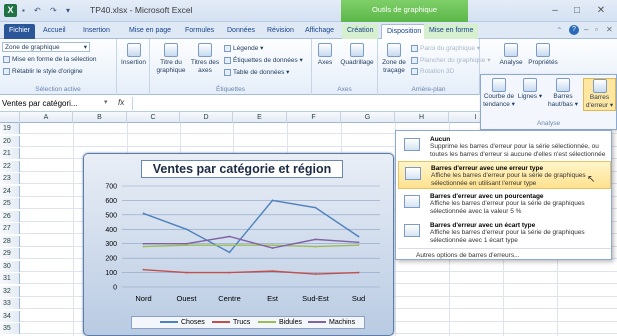  What do you see at coordinates (10, 204) in the screenshot?
I see `row-header: 25` at bounding box center [10, 204].